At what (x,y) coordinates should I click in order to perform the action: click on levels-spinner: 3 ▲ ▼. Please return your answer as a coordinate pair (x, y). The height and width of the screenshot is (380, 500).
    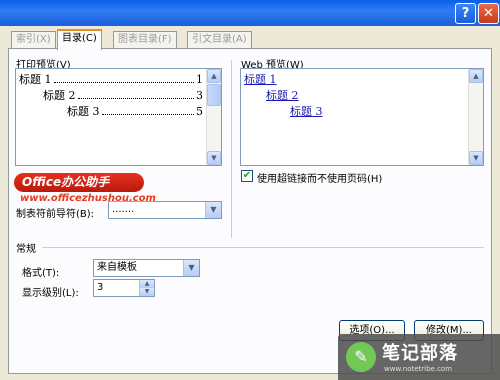
    Looking at the image, I should click on (124, 288).